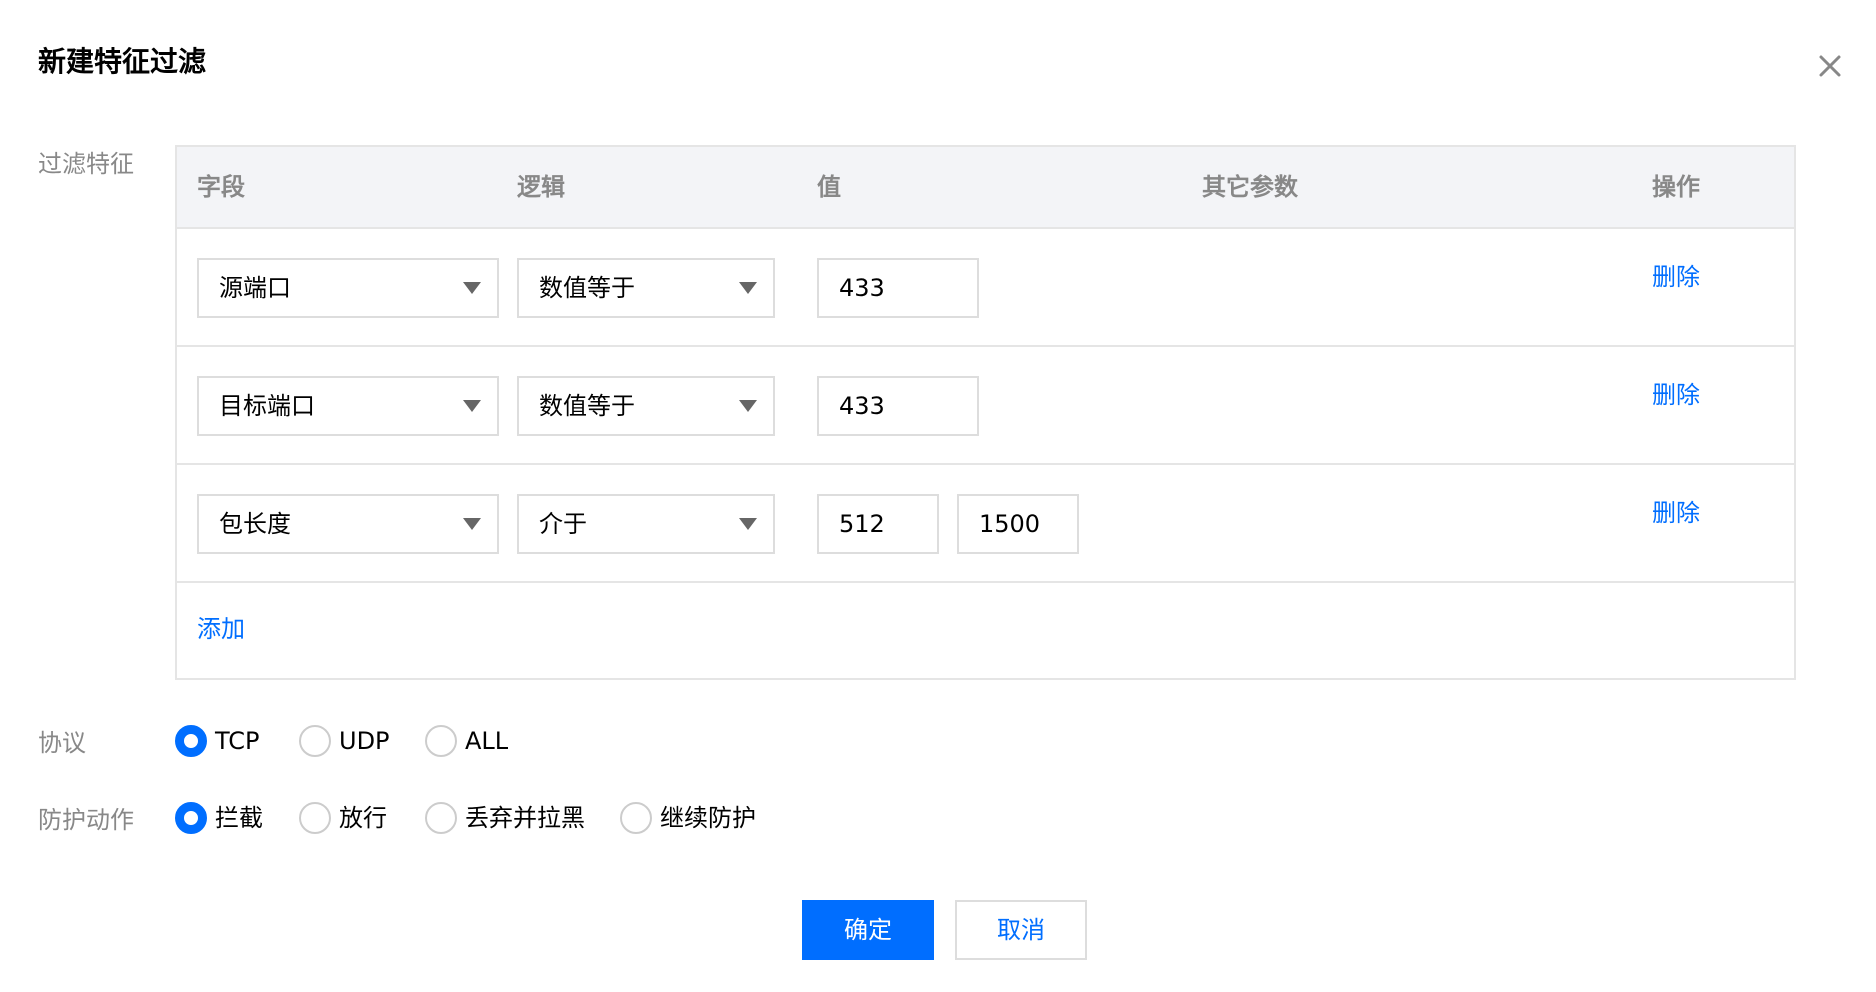 The width and height of the screenshot is (1876, 992). What do you see at coordinates (348, 288) in the screenshot?
I see `field-select: 源端口` at bounding box center [348, 288].